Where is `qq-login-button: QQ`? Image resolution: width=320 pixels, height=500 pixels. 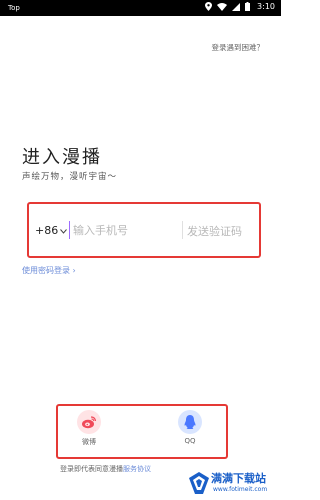 qq-login-button: QQ is located at coordinates (190, 427).